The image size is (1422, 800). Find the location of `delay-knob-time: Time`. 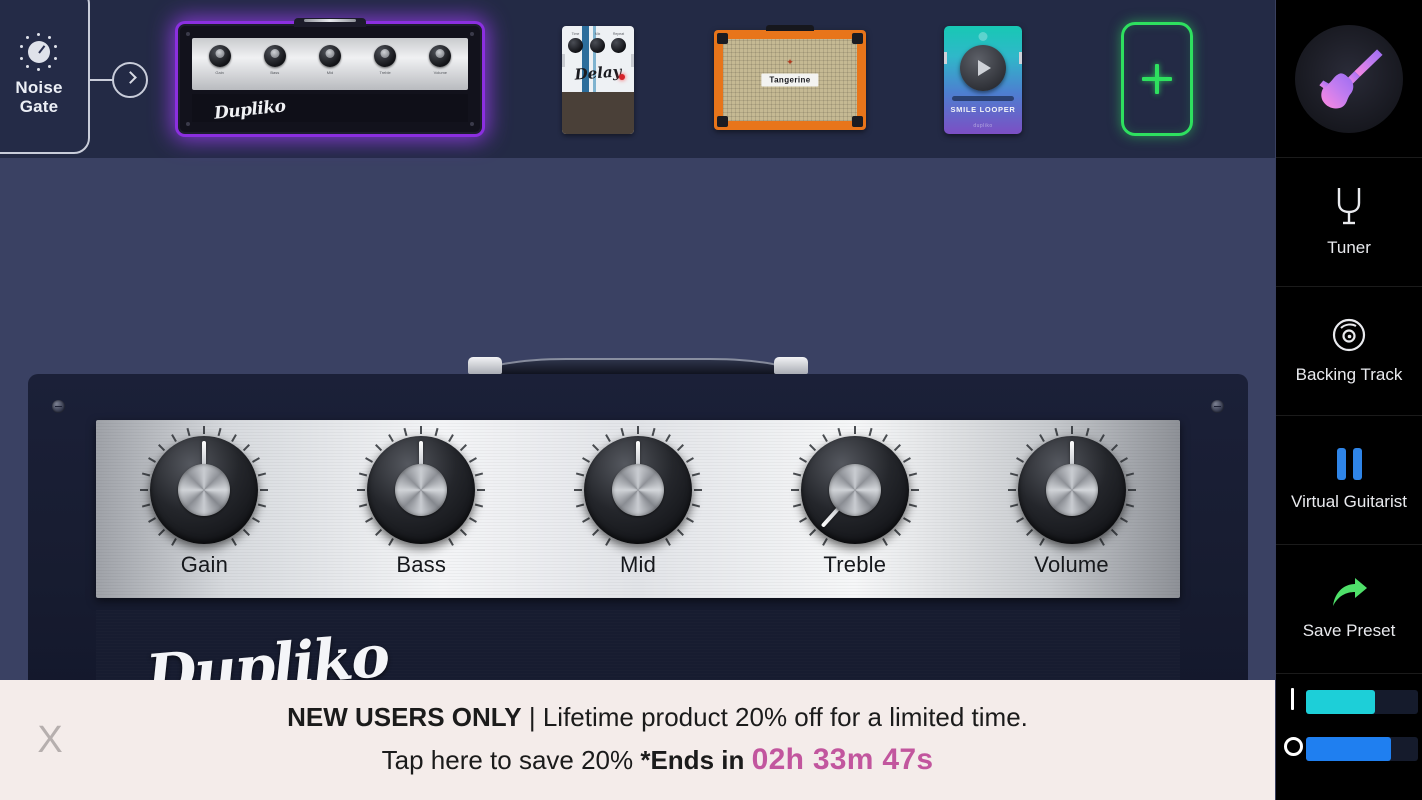

delay-knob-time: Time is located at coordinates (575, 42).